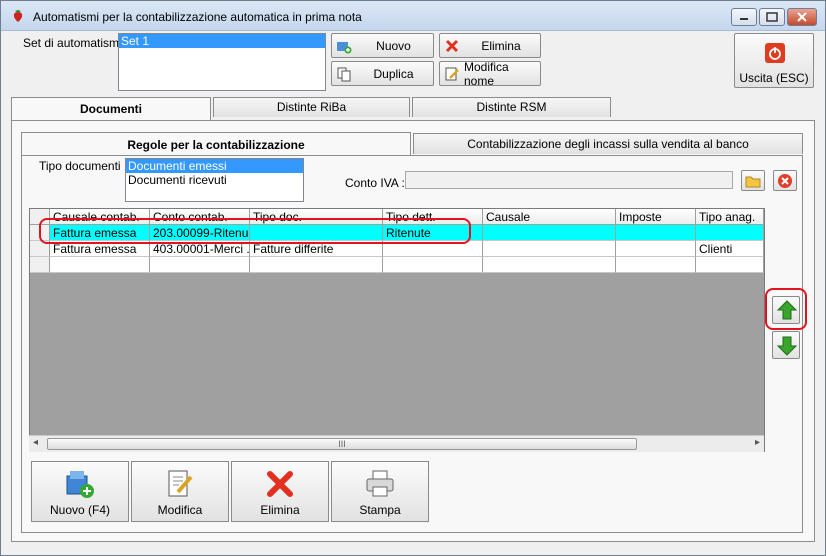 The height and width of the screenshot is (556, 826). Describe the element at coordinates (775, 53) in the screenshot. I see `power-icon` at that location.